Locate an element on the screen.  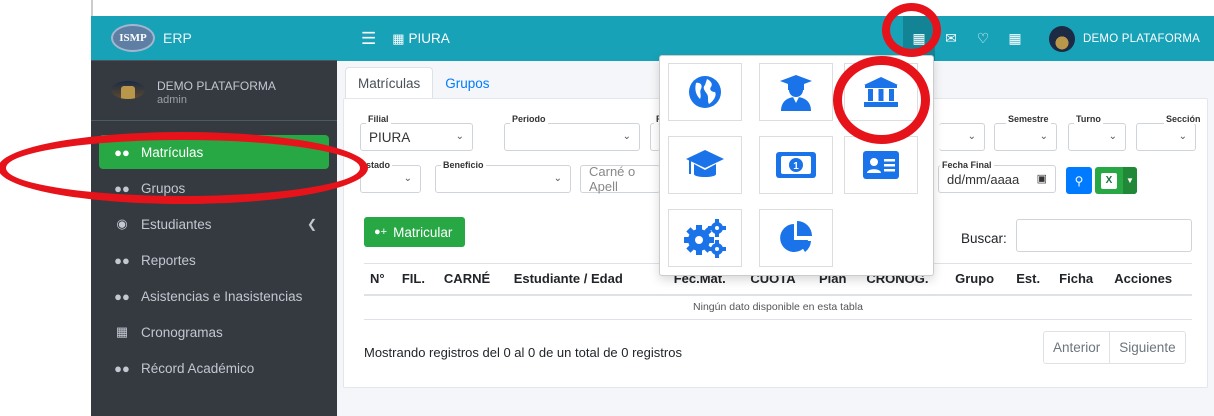
matricular-label: Matricular is located at coordinates (423, 232).